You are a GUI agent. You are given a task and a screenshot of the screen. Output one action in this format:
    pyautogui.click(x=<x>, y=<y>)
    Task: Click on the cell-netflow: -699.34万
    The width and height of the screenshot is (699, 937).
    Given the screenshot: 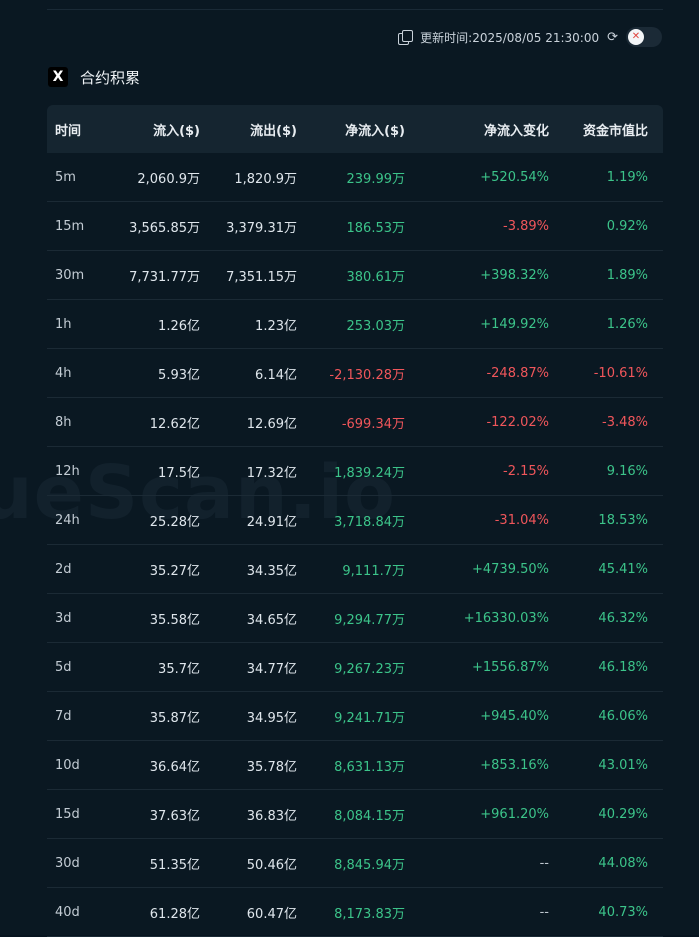 What is the action you would take?
    pyautogui.click(x=373, y=424)
    